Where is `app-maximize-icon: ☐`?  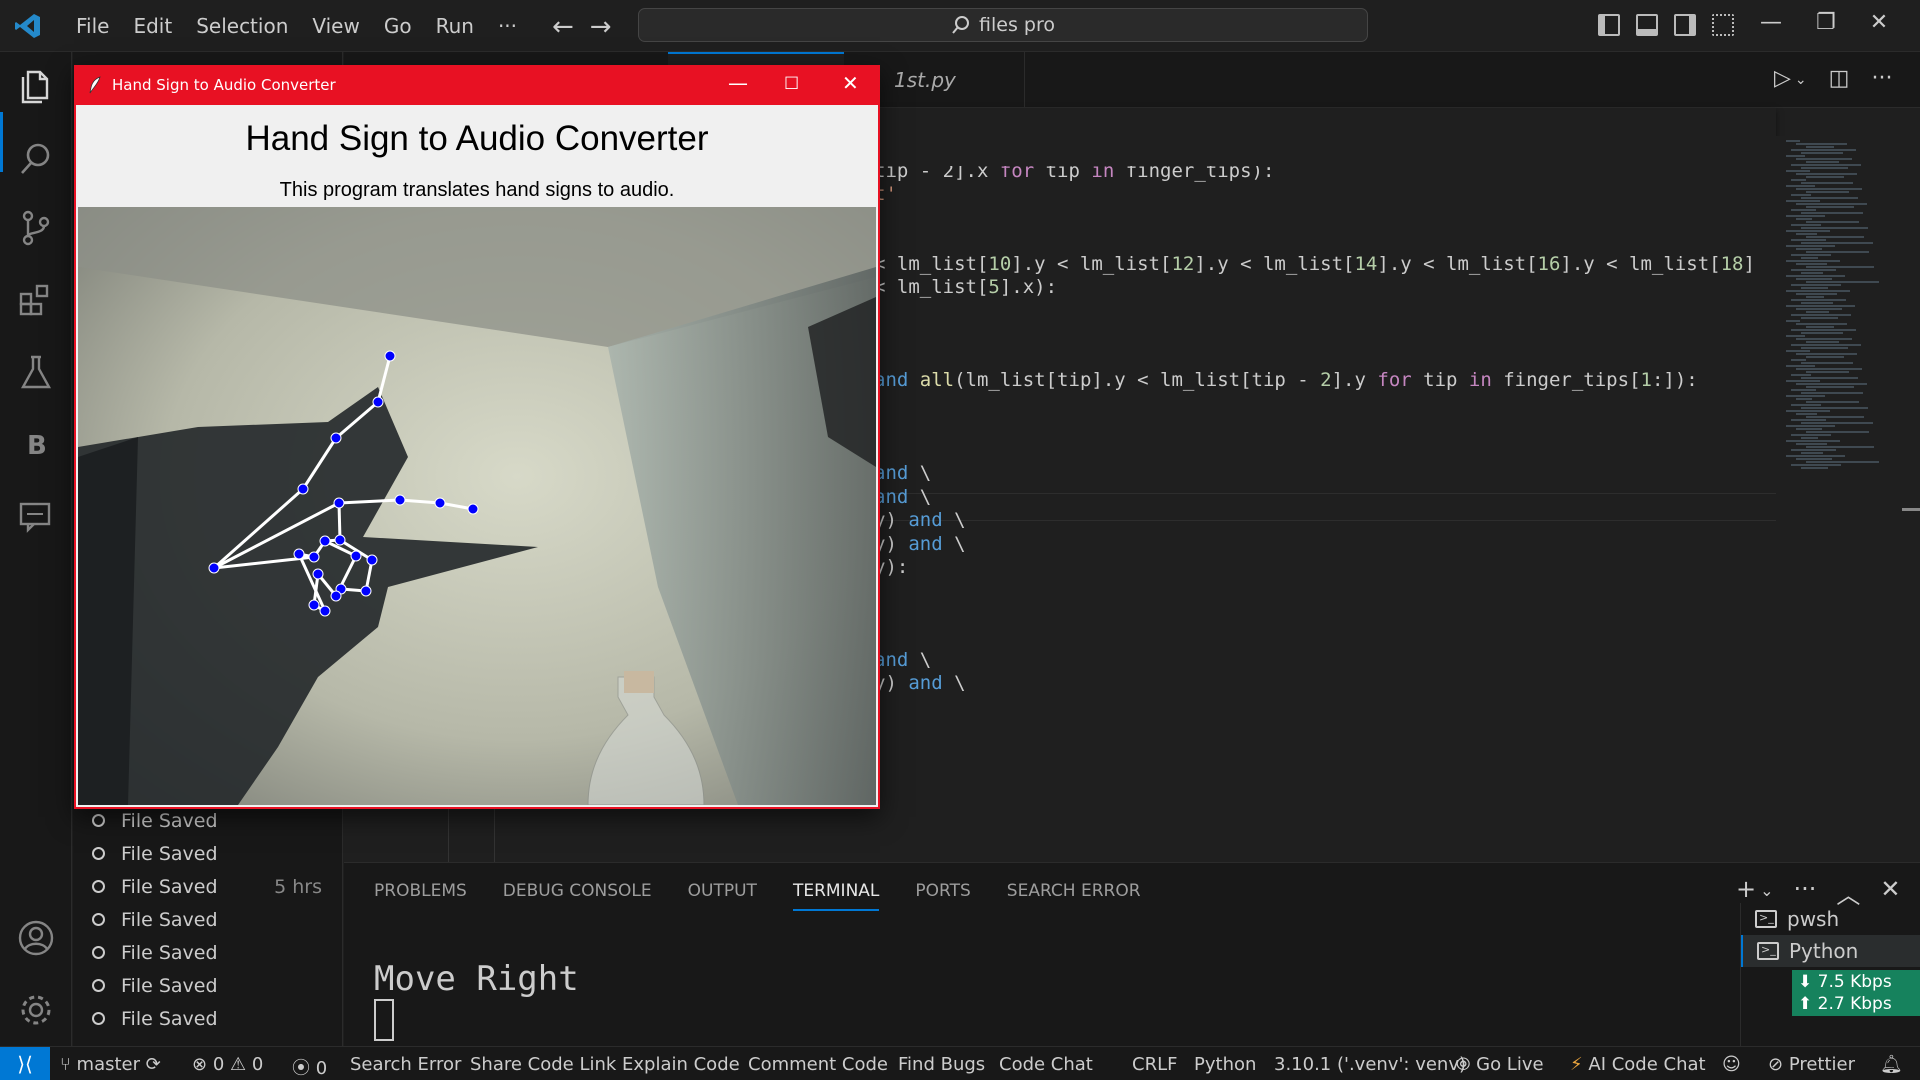
app-maximize-icon: ☐ is located at coordinates (791, 84).